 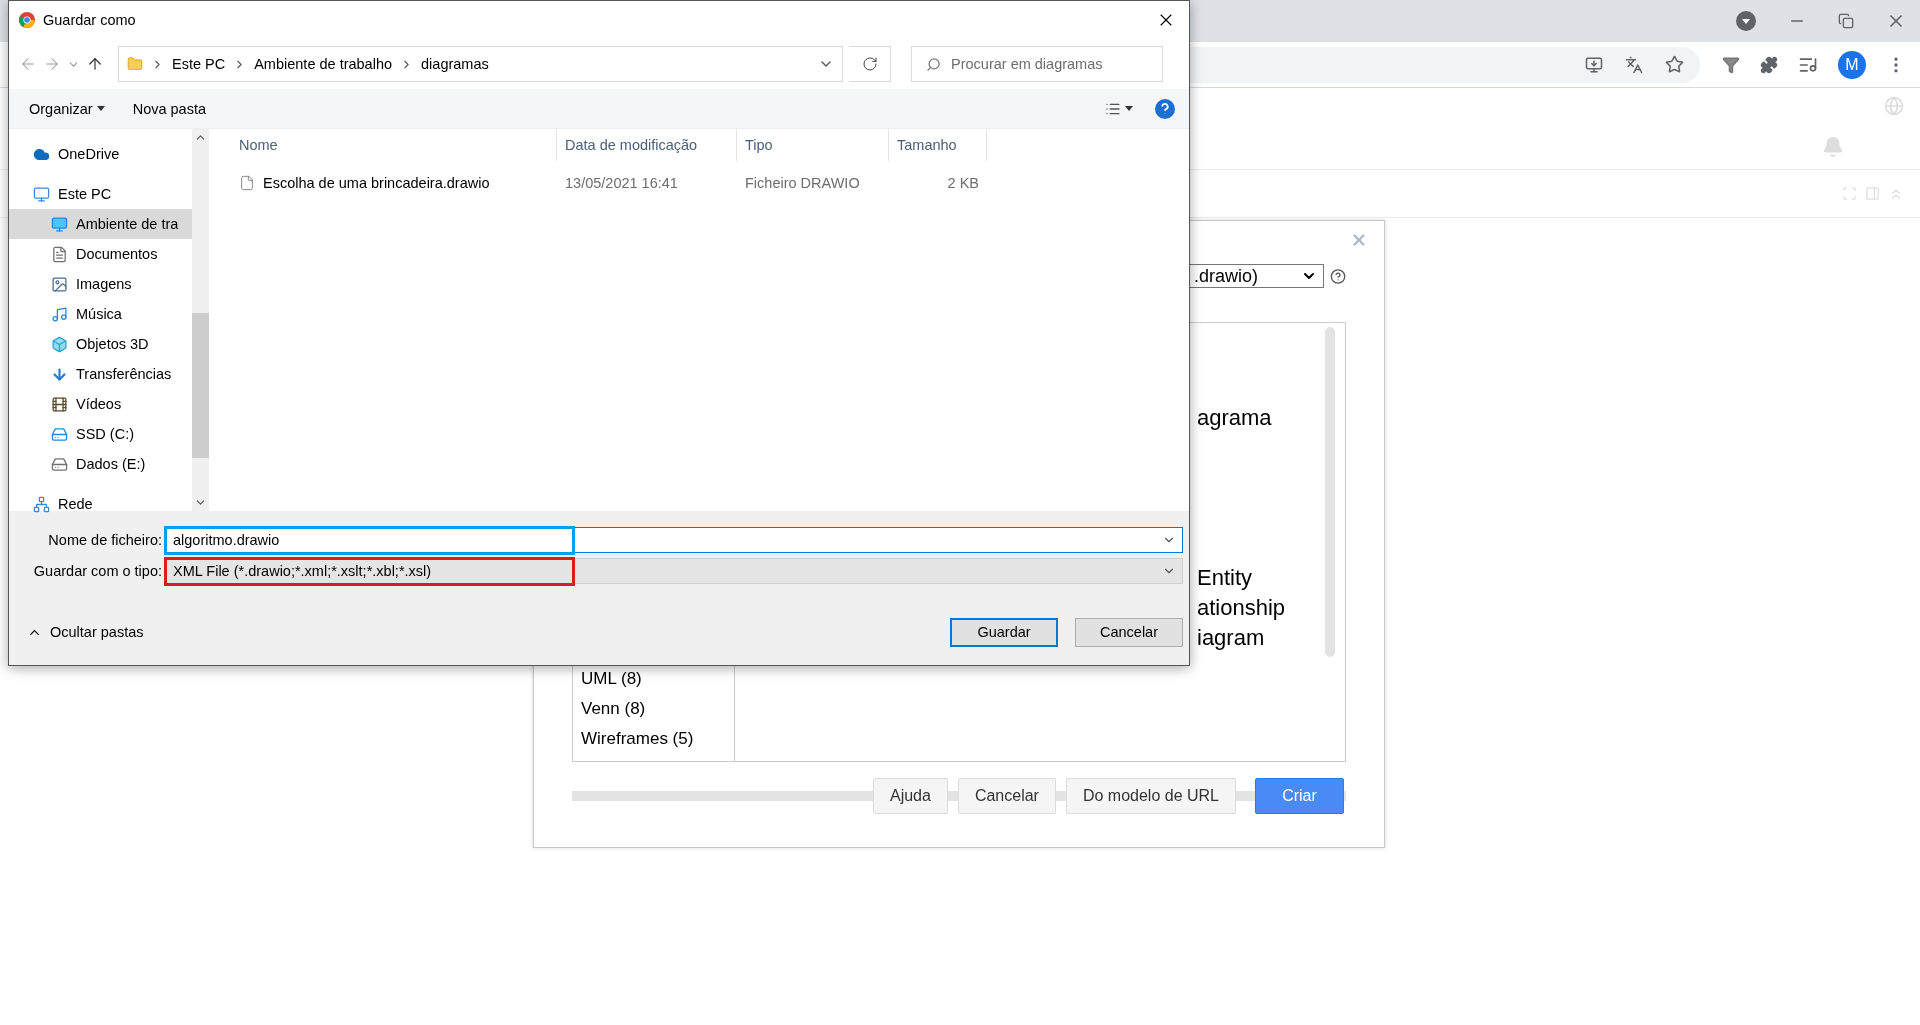 I want to click on category-item: Wireframes (5), so click(x=657, y=739).